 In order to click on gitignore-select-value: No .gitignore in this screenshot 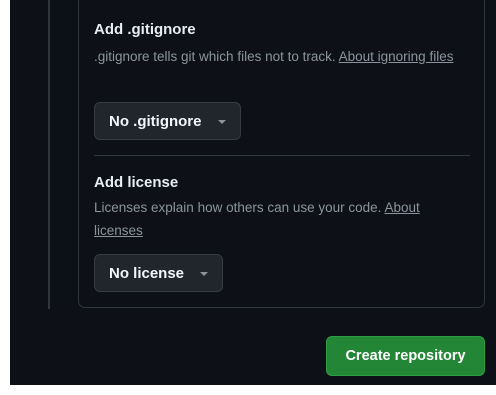, I will do `click(155, 121)`.